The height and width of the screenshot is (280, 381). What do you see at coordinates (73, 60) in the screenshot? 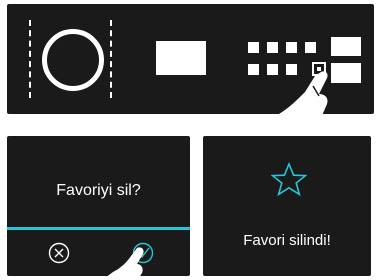
I see `timer-ring-icon` at bounding box center [73, 60].